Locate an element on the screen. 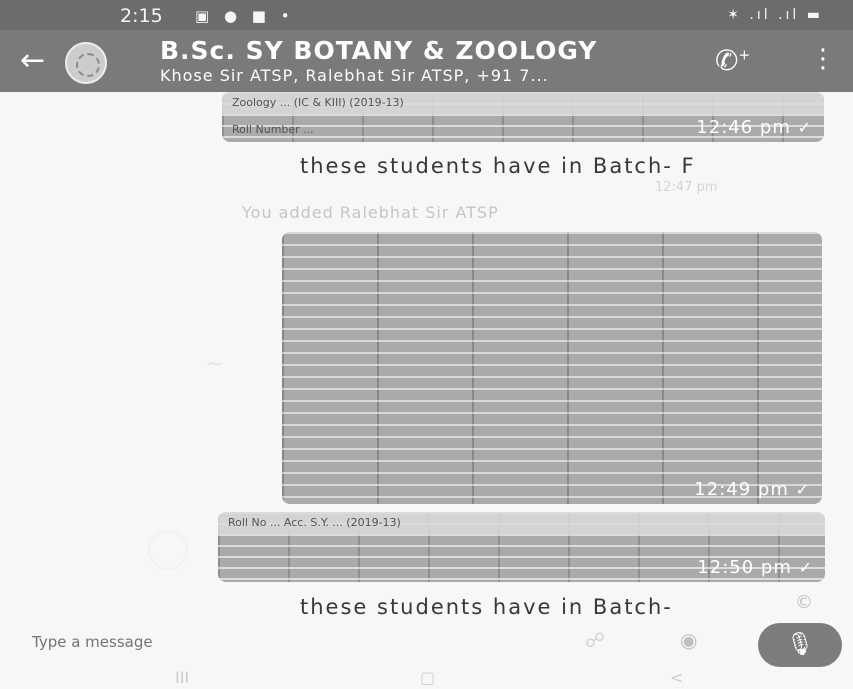 This screenshot has height=689, width=853. faded-emoji-icon is located at coordinates (168, 550).